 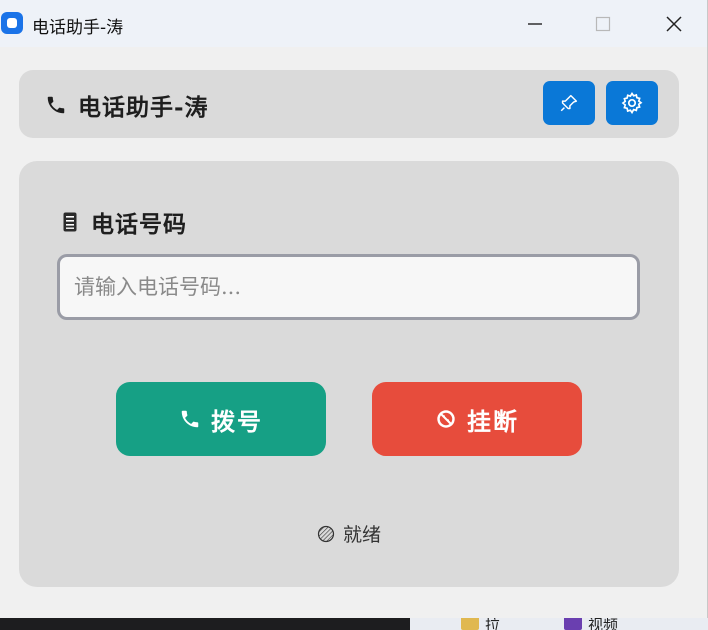 What do you see at coordinates (493, 421) in the screenshot?
I see `hangup-button-label: 挂断` at bounding box center [493, 421].